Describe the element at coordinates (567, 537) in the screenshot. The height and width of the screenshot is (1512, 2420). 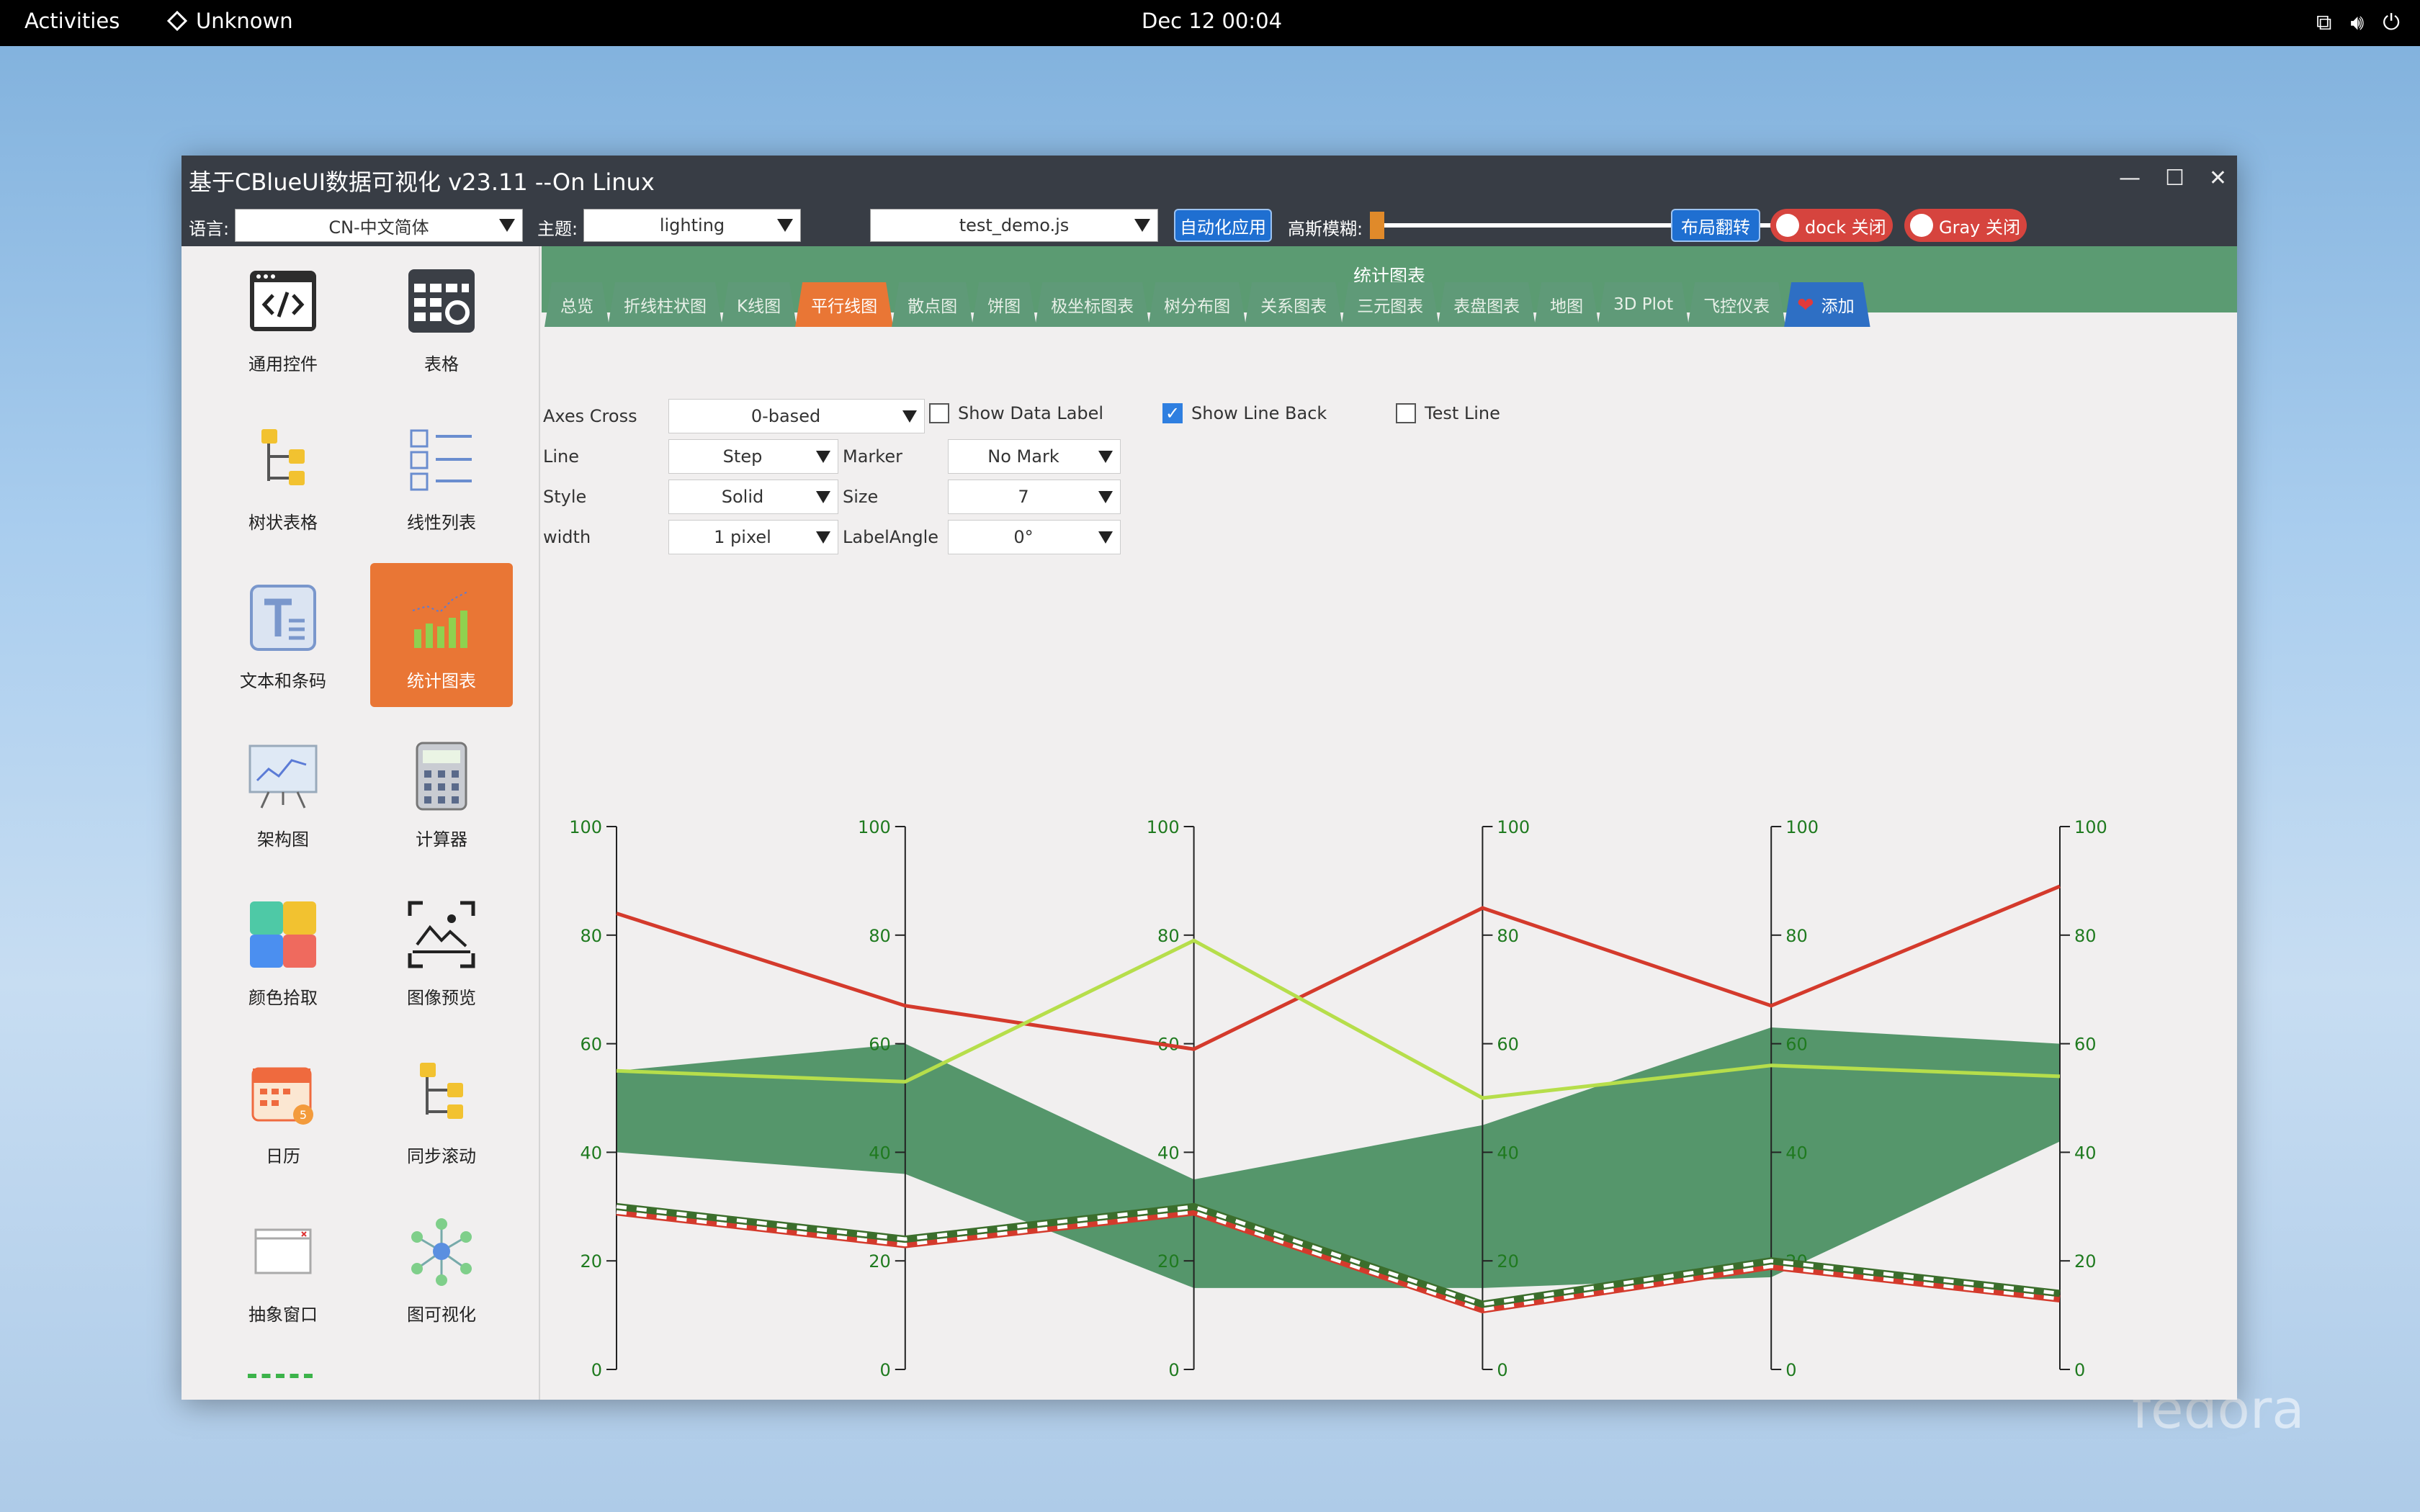
I see `width-label: width` at that location.